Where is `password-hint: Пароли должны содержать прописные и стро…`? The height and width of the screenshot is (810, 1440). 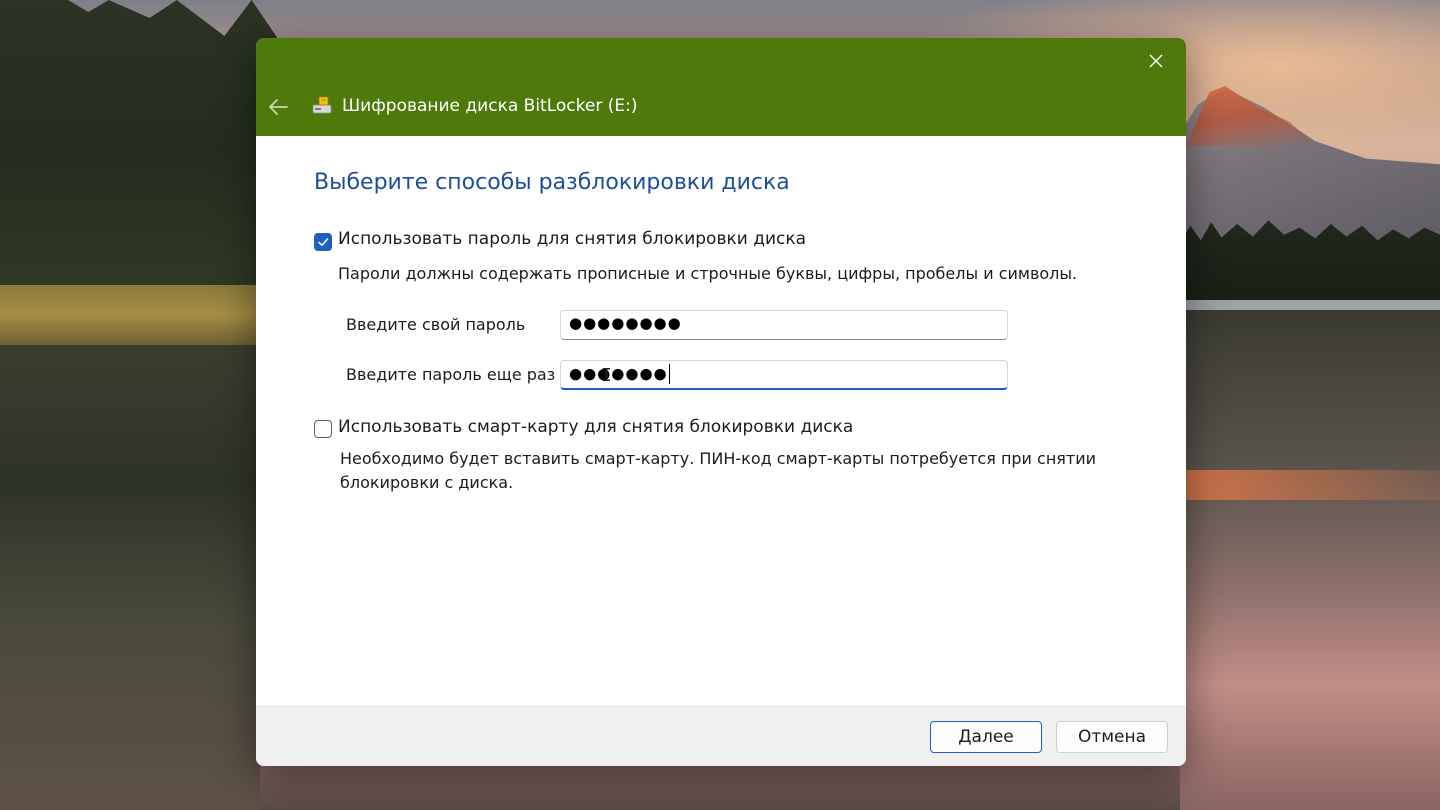
password-hint: Пароли должны содержать прописные и стро… is located at coordinates (708, 273).